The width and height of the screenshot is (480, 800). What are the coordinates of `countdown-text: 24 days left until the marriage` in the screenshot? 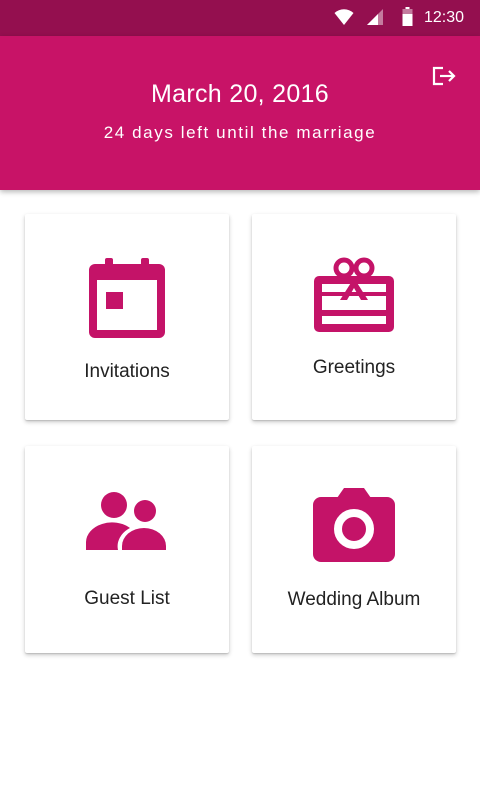 It's located at (240, 132).